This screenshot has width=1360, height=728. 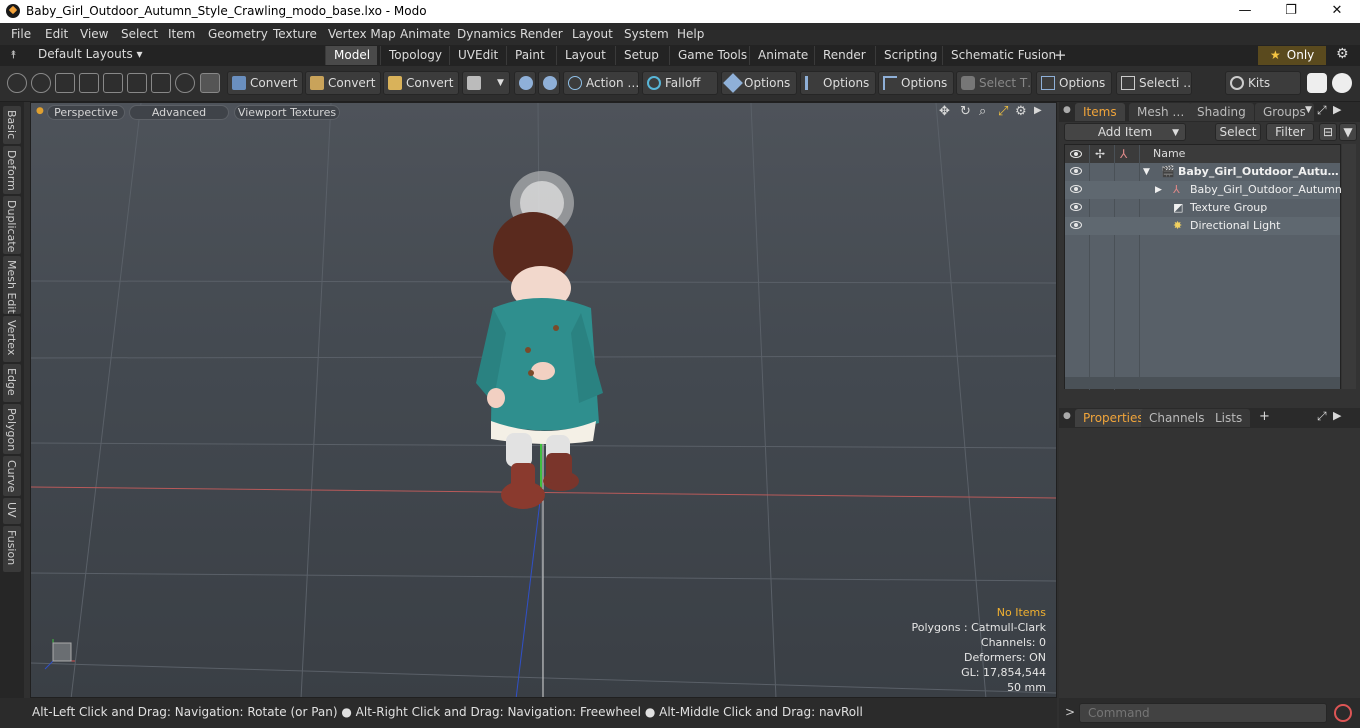 I want to click on tab-setup: Setup, so click(x=641, y=55).